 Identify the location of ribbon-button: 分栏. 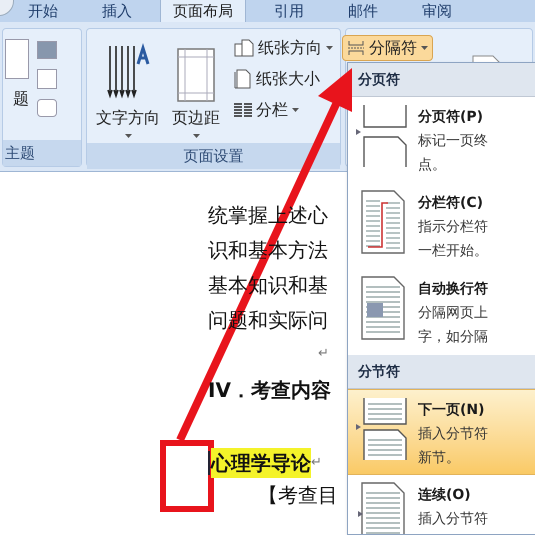
(266, 110).